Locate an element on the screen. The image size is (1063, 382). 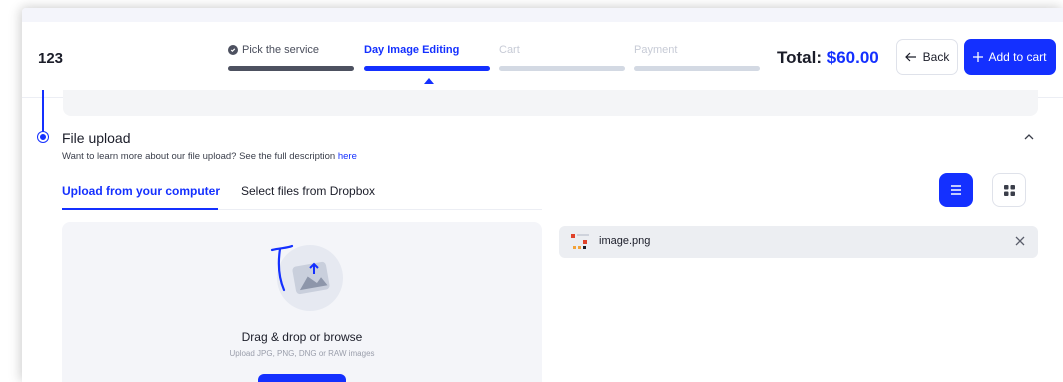
total-amount: $60.00 is located at coordinates (852, 57).